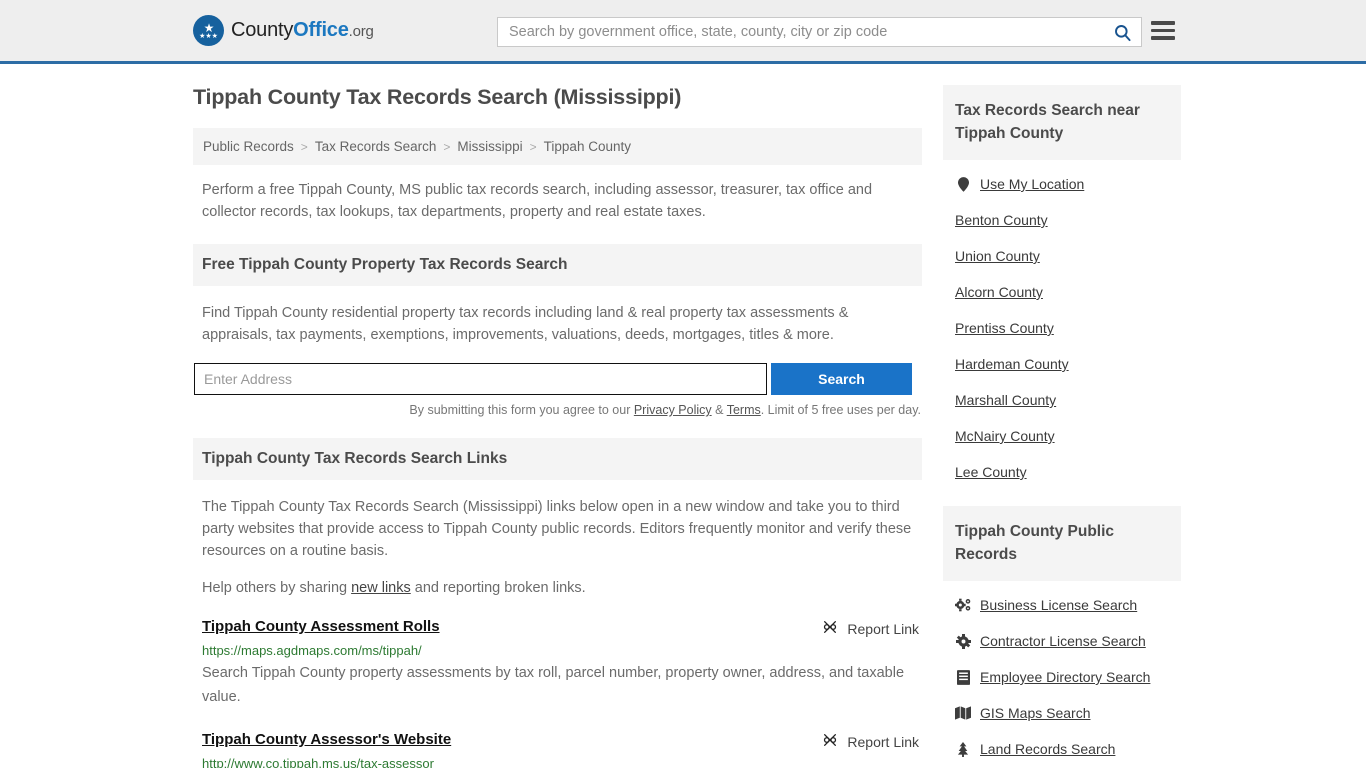 The width and height of the screenshot is (1366, 768). I want to click on sidebar-link-label: Business License Search, so click(1058, 605).